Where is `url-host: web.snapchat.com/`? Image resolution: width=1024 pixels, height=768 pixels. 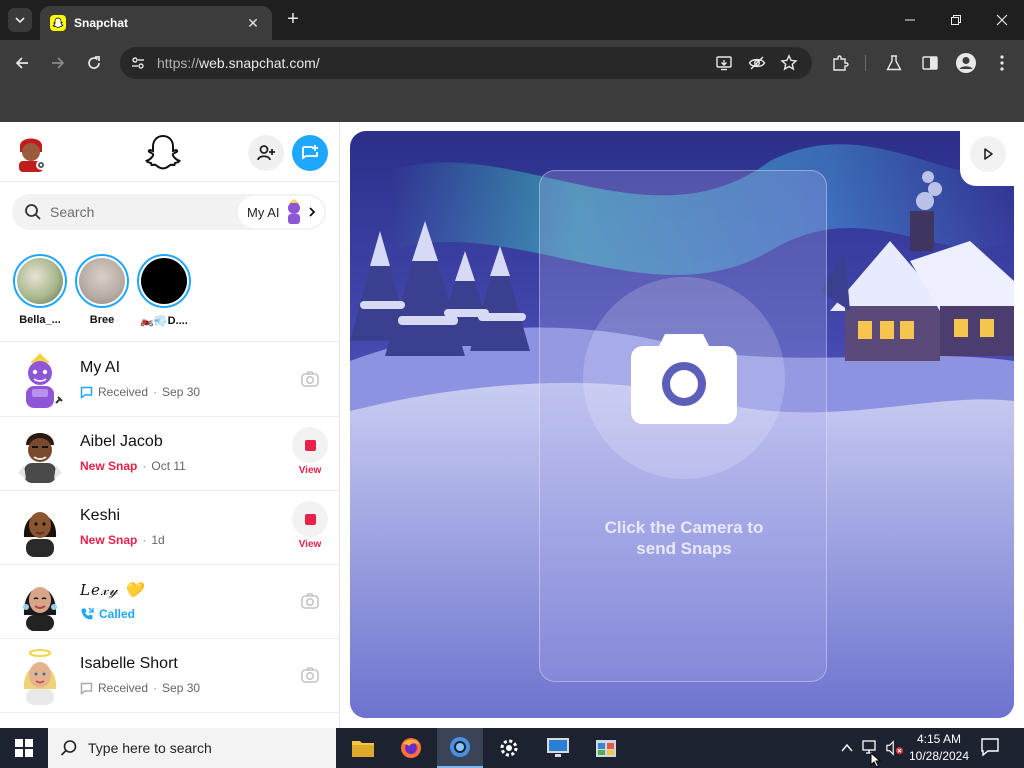 url-host: web.snapchat.com/ is located at coordinates (259, 63).